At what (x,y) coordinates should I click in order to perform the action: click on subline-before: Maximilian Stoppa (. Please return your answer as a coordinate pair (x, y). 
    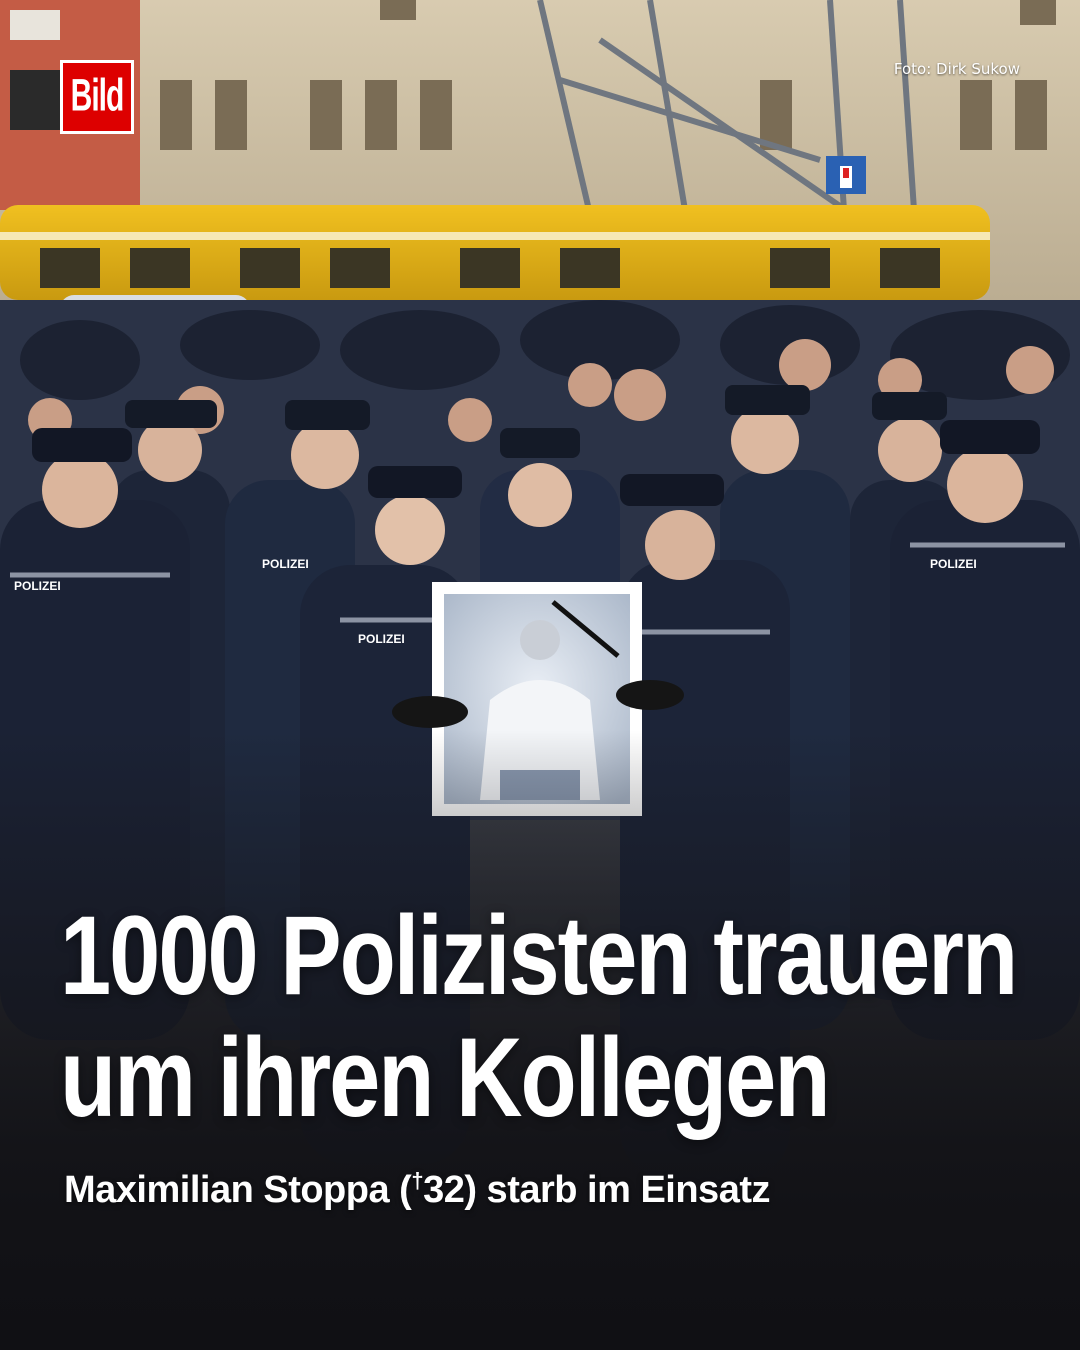
    Looking at the image, I should click on (238, 1190).